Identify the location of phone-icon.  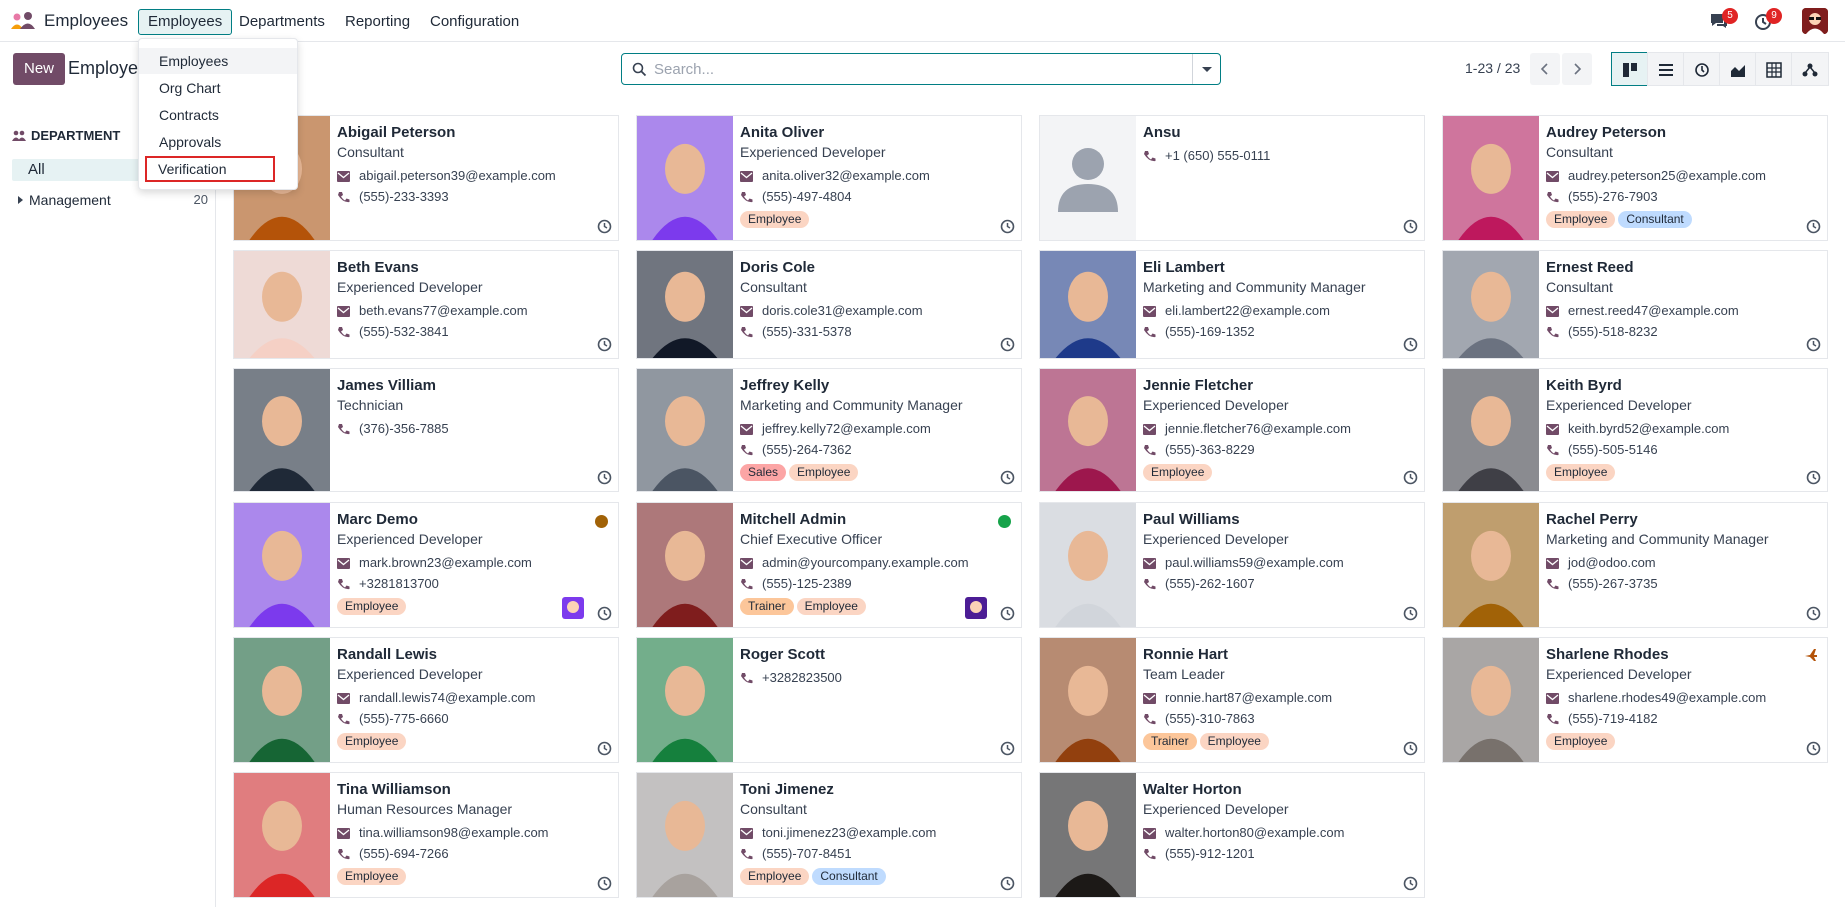
(747, 678).